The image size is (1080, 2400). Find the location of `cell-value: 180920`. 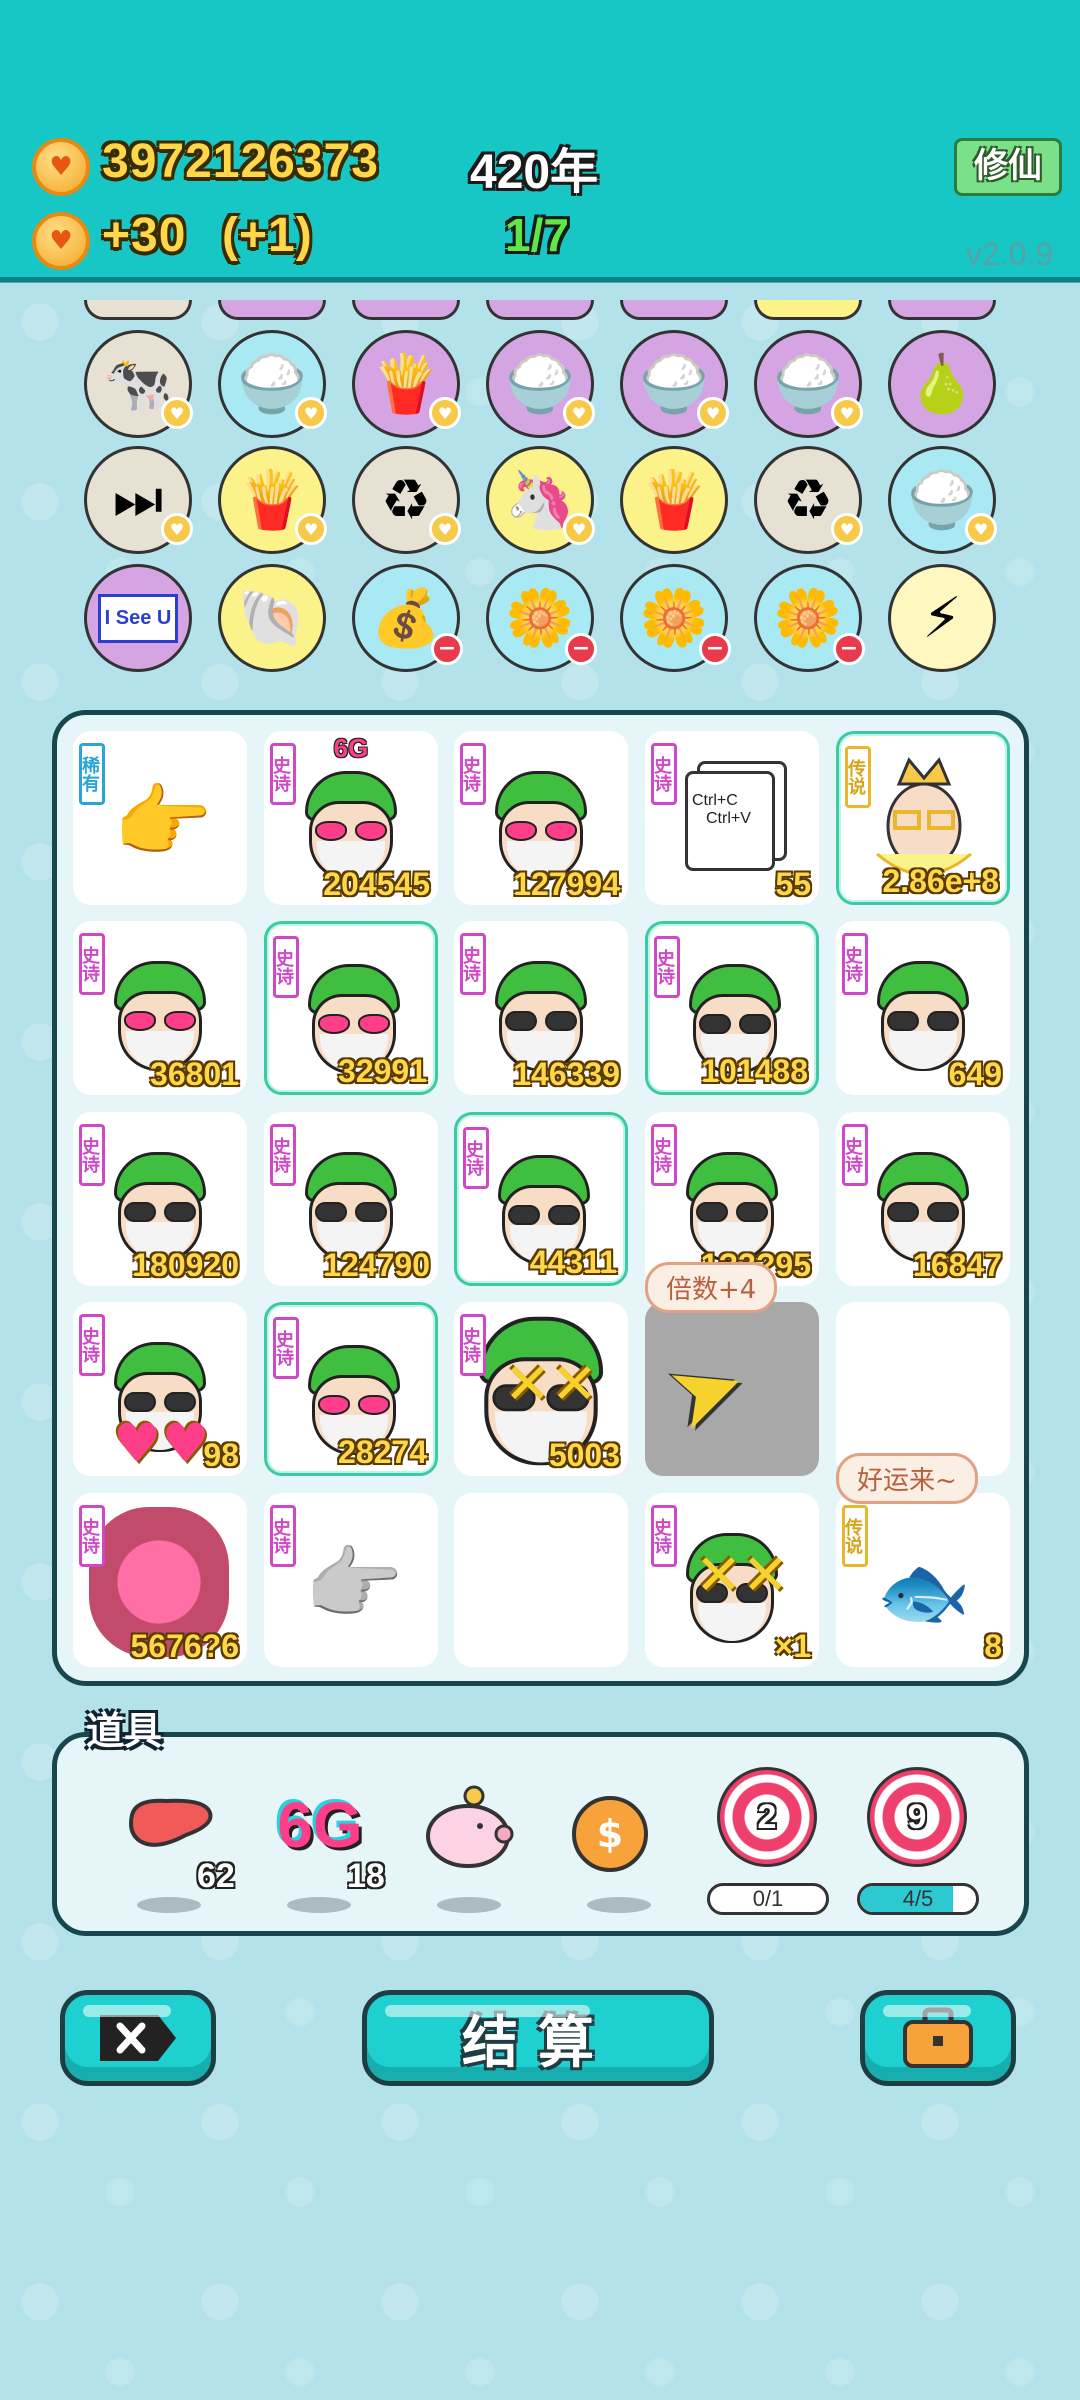

cell-value: 180920 is located at coordinates (185, 1265).